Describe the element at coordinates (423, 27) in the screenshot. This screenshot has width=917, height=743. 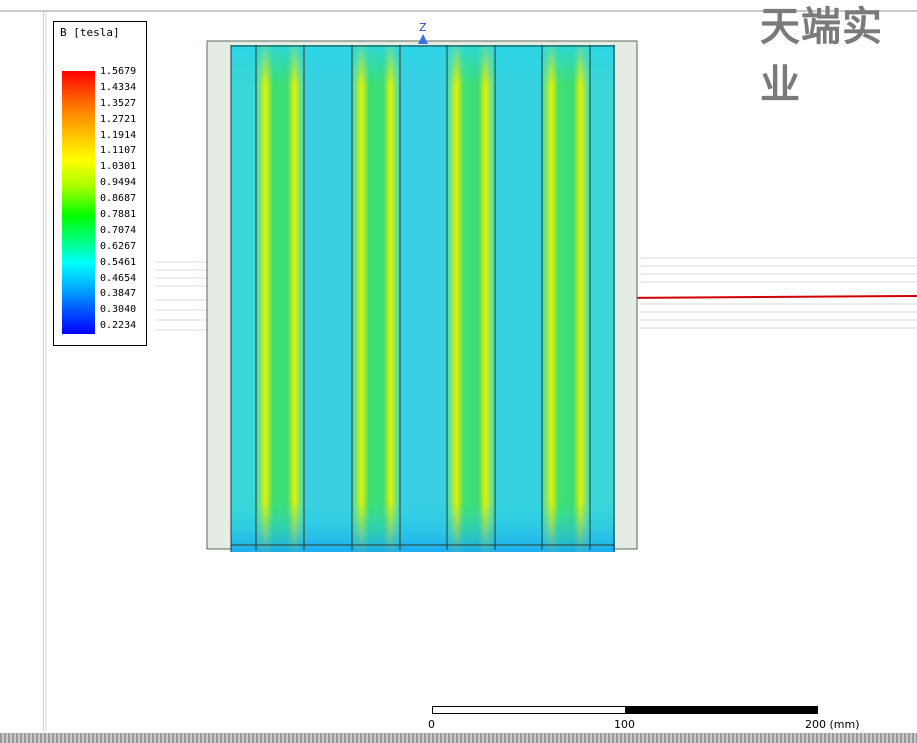
I see `z-axis-label: Z` at that location.